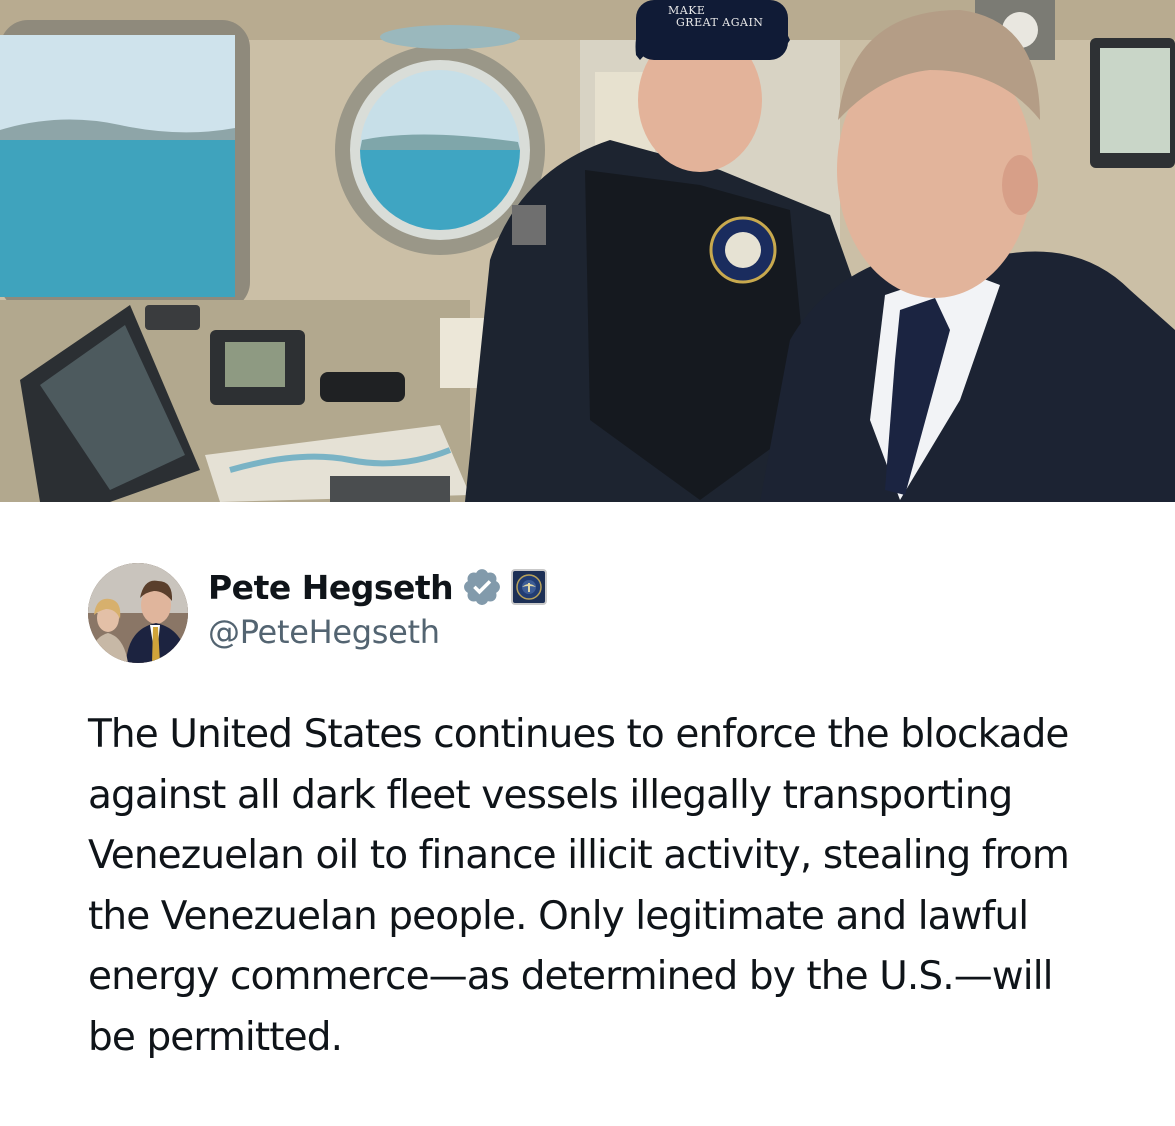 The image size is (1175, 1126). I want to click on department-seal-icon, so click(529, 587).